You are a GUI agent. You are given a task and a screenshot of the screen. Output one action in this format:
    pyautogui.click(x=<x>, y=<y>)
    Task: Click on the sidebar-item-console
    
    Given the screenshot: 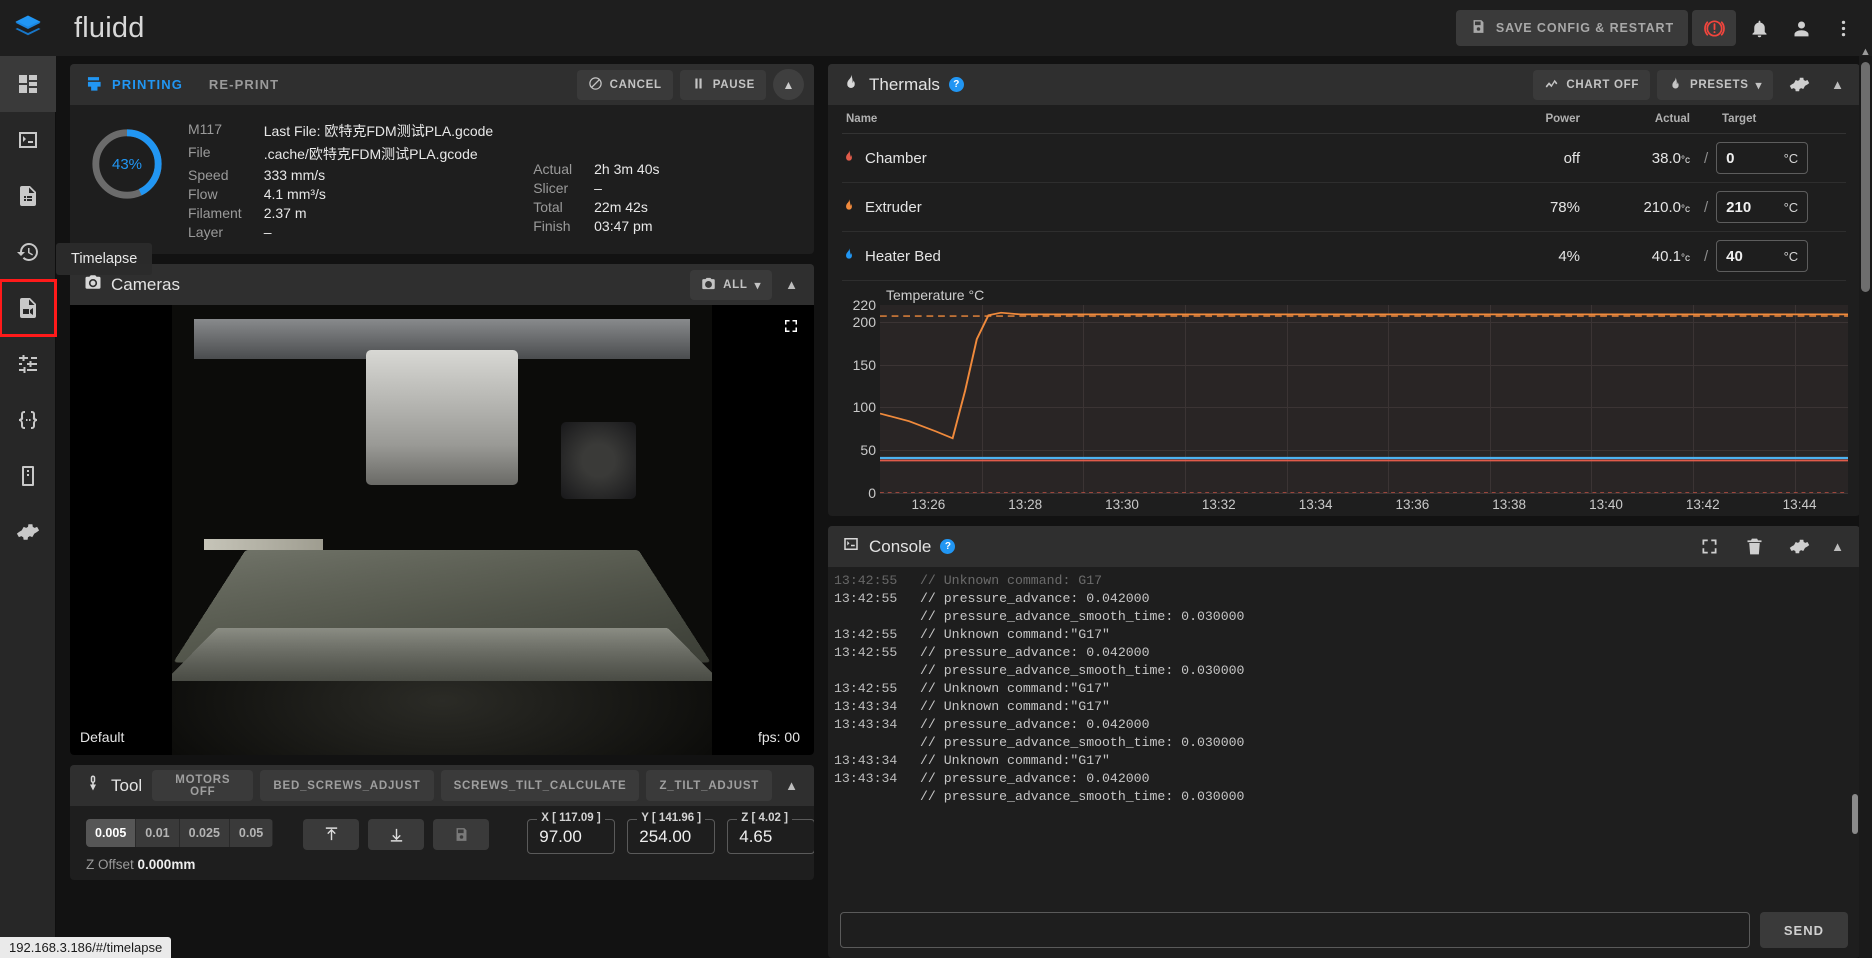 What is the action you would take?
    pyautogui.click(x=28, y=140)
    